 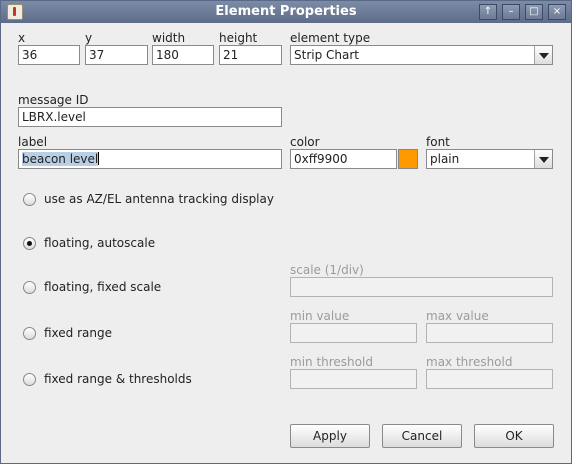 I want to click on min-threshold-field, so click(x=353, y=379).